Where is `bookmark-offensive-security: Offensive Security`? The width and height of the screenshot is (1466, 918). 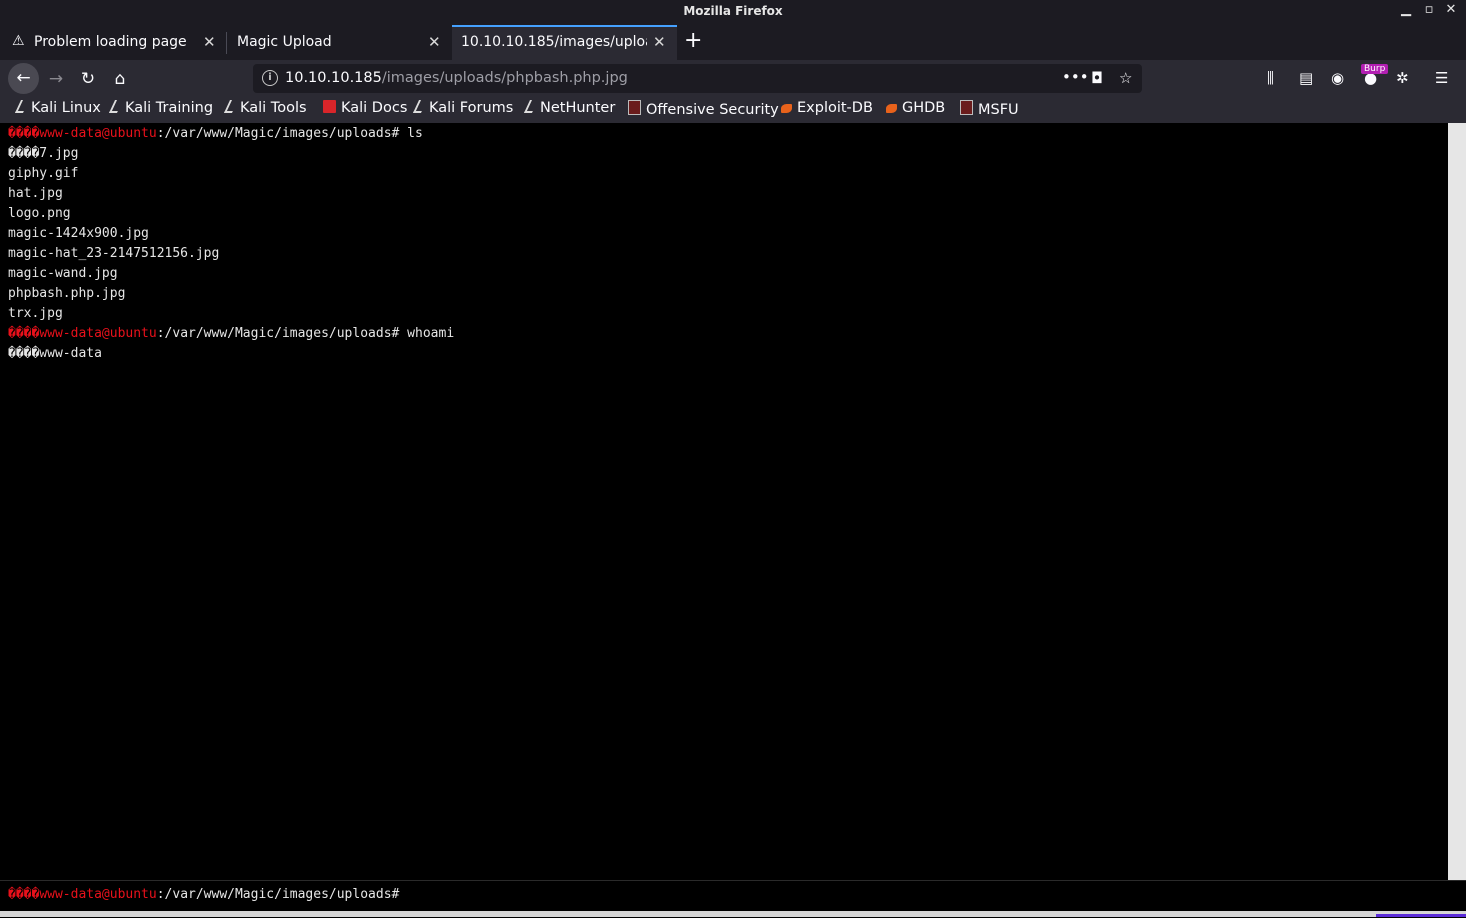
bookmark-offensive-security: Offensive Security is located at coordinates (703, 109).